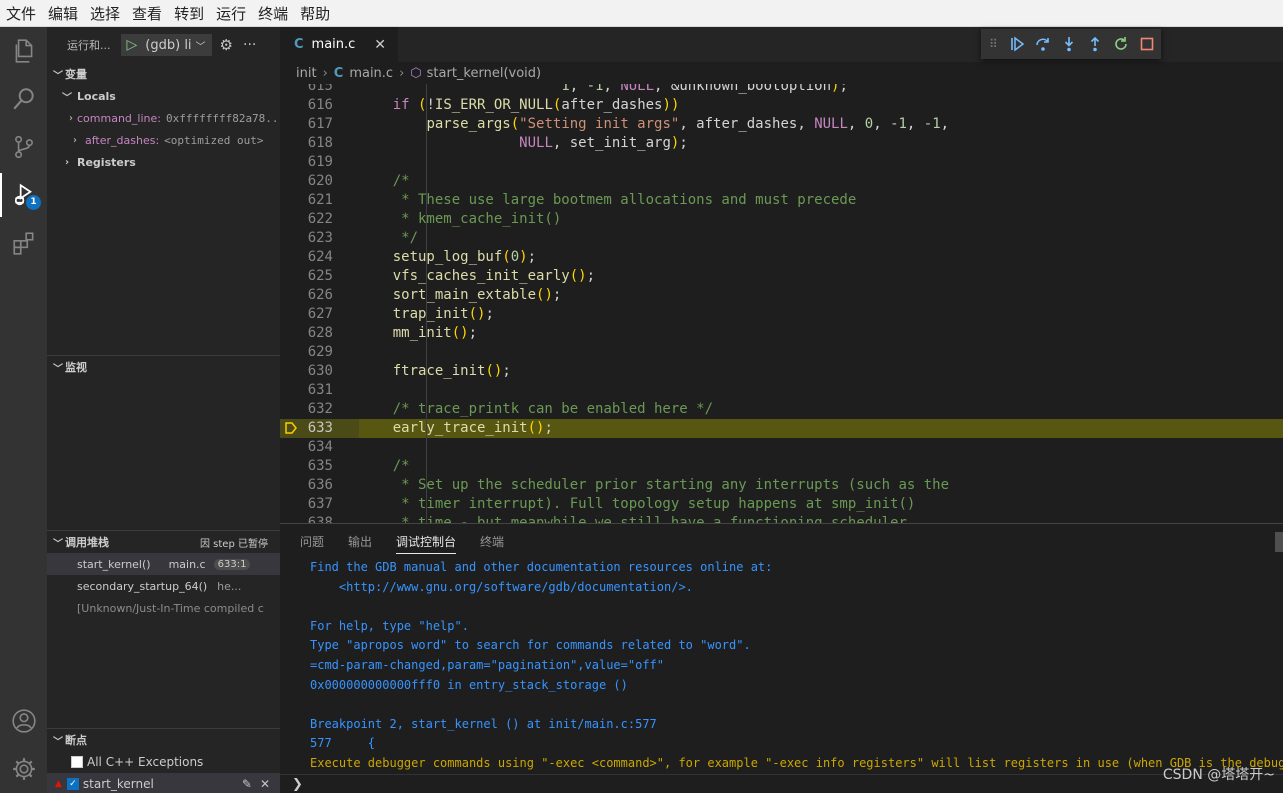 The width and height of the screenshot is (1283, 793). What do you see at coordinates (339, 44) in the screenshot?
I see `tab-main-c: C main.c ✕` at bounding box center [339, 44].